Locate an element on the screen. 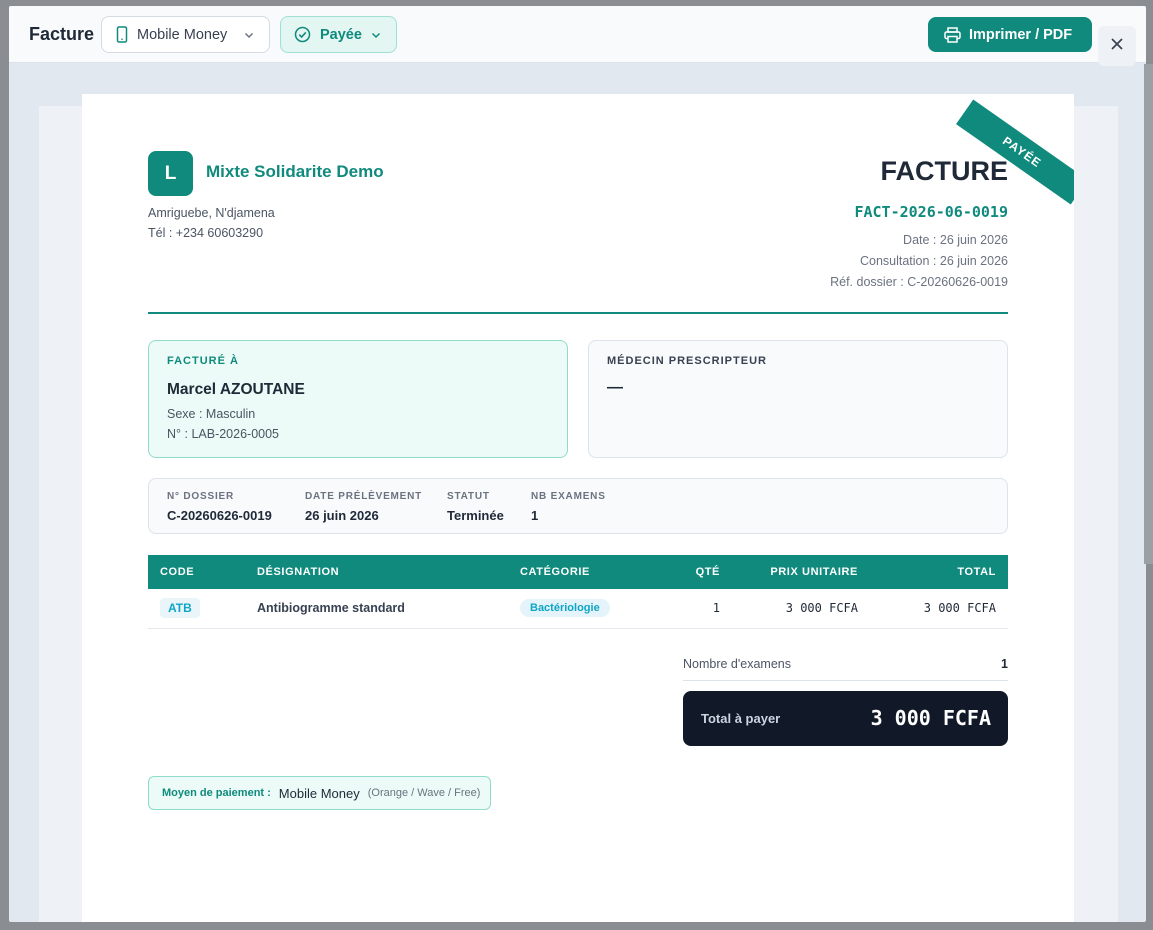  toolbar-title: Facture is located at coordinates (62, 34).